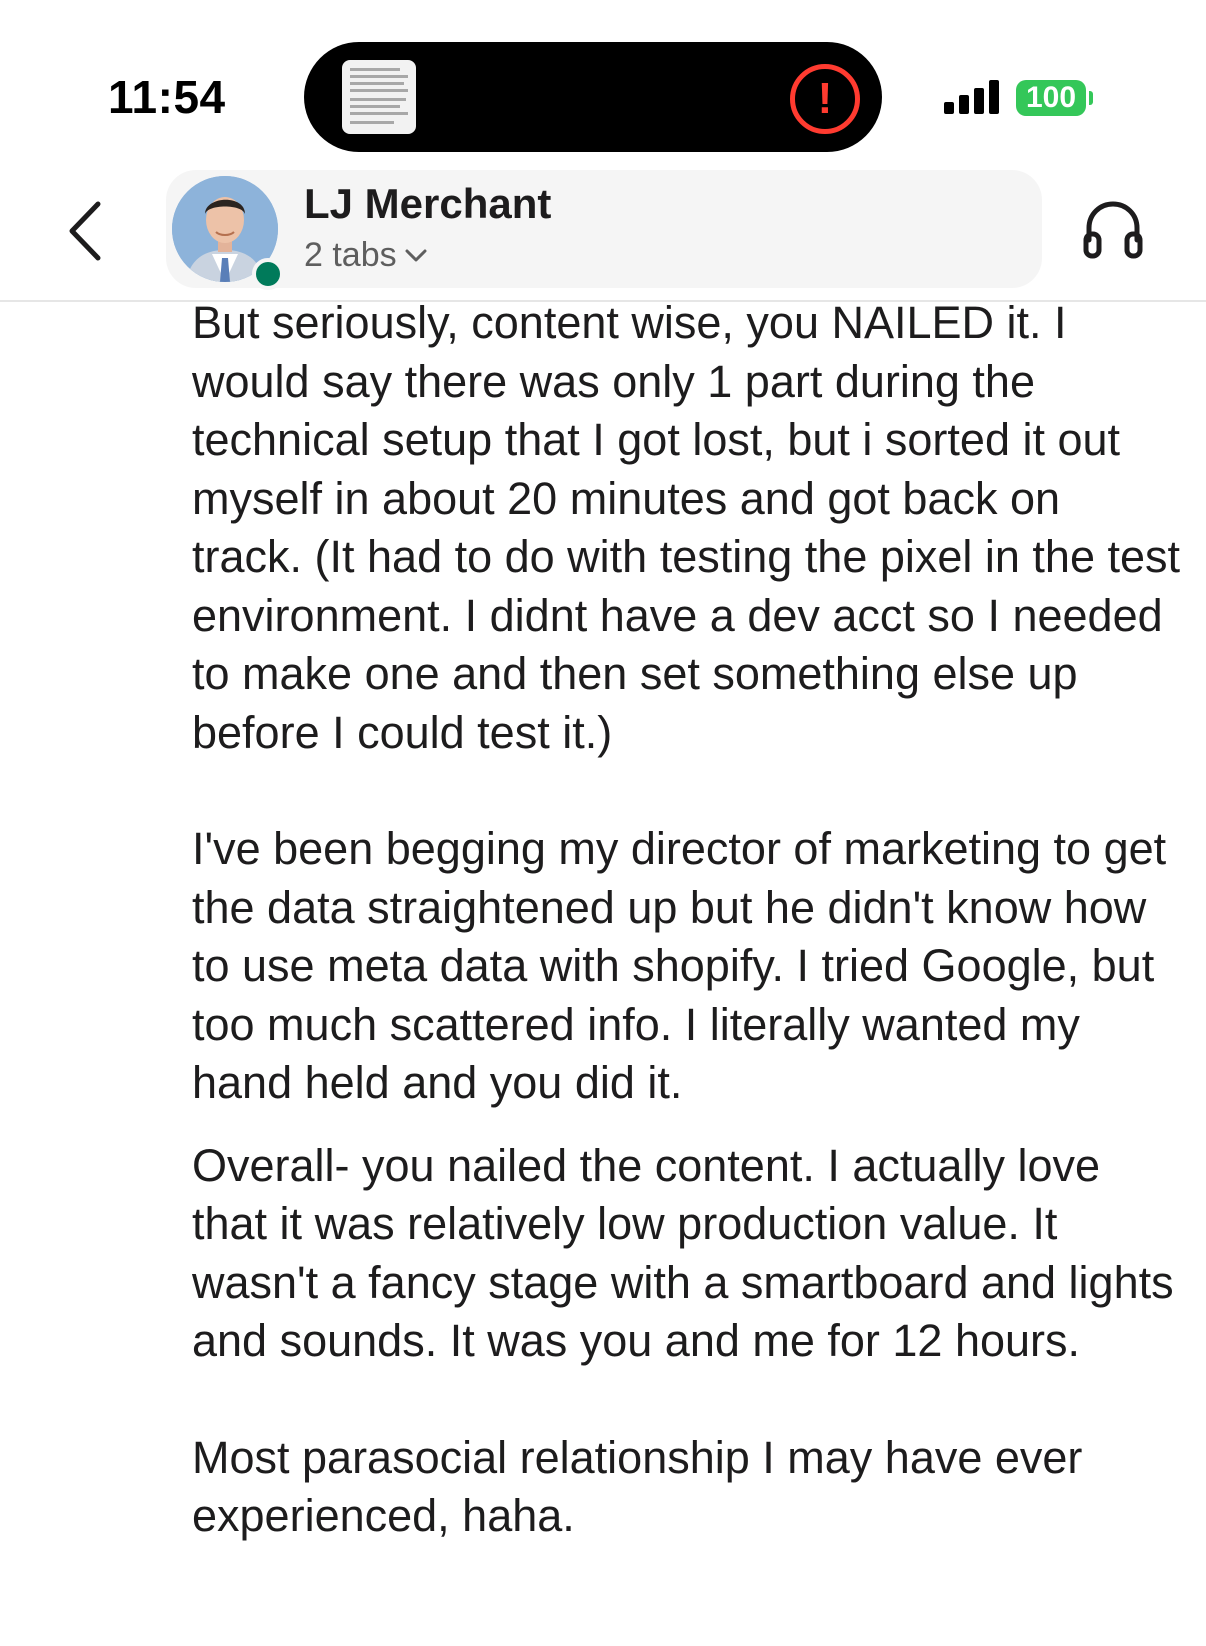  Describe the element at coordinates (1091, 98) in the screenshot. I see `battery-tip` at that location.